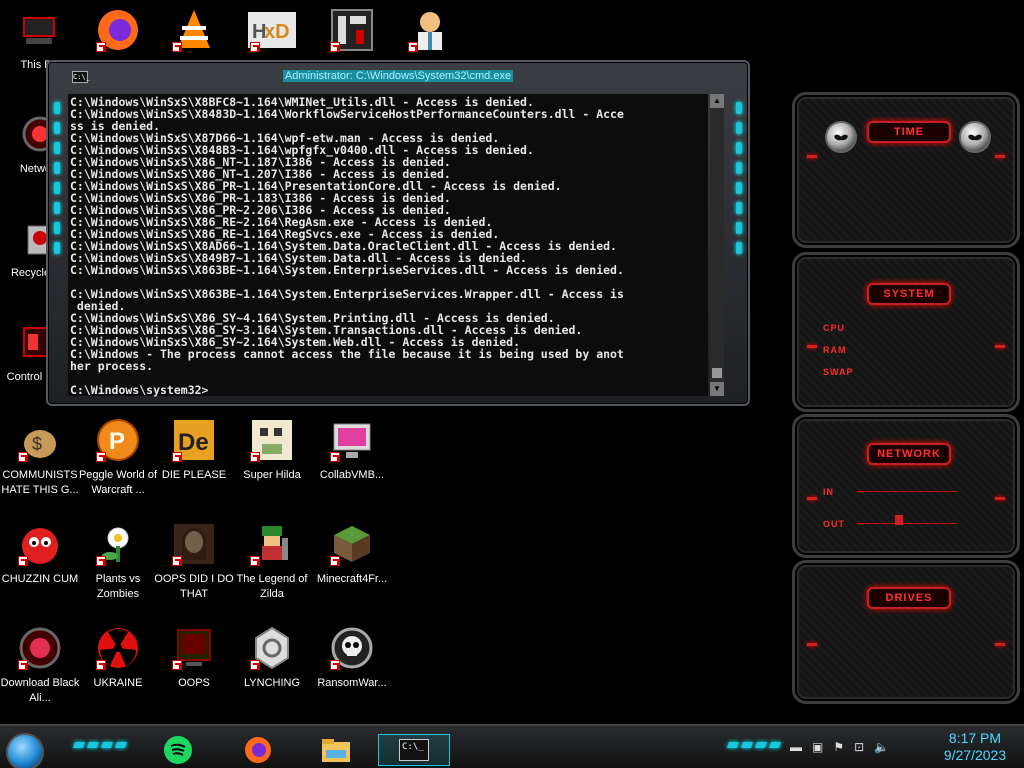 This screenshot has height=768, width=1024. I want to click on svg-text: De, so click(193, 442).